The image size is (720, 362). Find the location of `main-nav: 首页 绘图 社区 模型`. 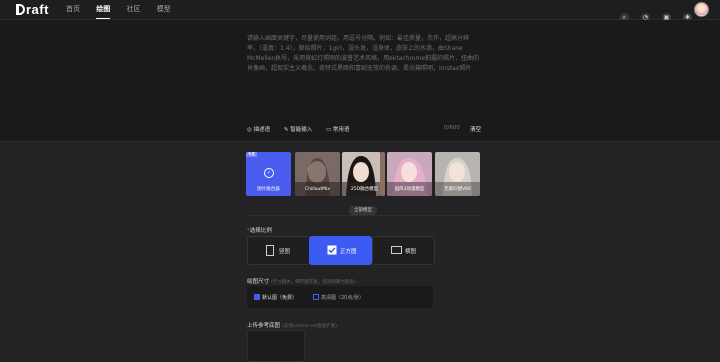

main-nav: 首页 绘图 社区 模型 is located at coordinates (125, 11).